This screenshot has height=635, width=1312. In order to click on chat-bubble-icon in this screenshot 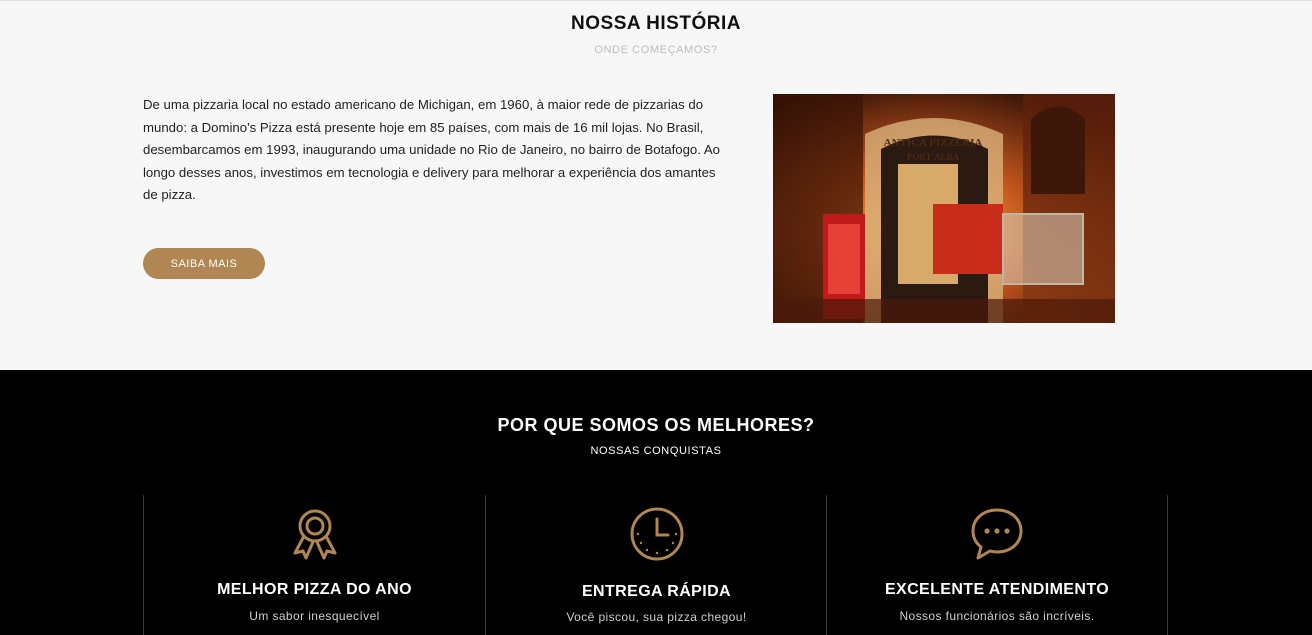, I will do `click(997, 534)`.